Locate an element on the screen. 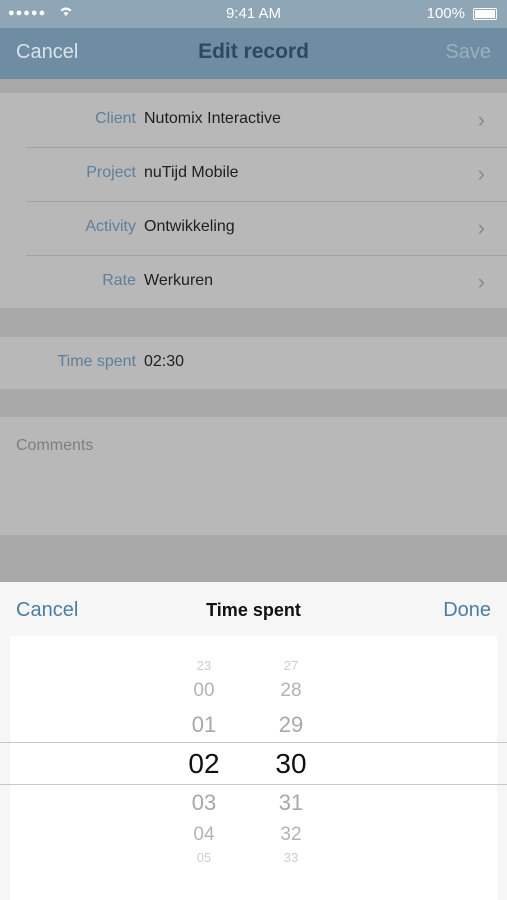 The height and width of the screenshot is (900, 507). picker-selection-top-line is located at coordinates (253, 742).